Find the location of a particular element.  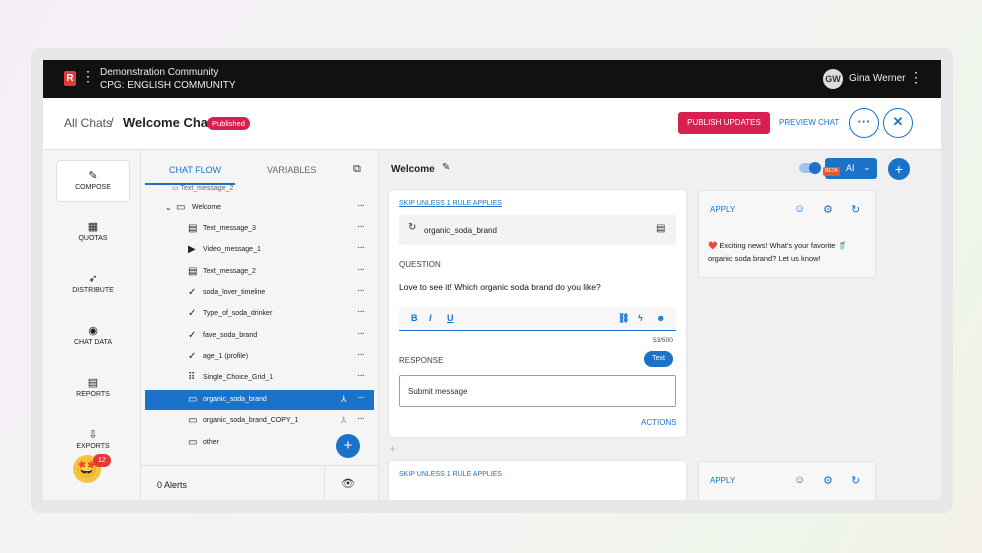

ai-label: AI is located at coordinates (850, 168).